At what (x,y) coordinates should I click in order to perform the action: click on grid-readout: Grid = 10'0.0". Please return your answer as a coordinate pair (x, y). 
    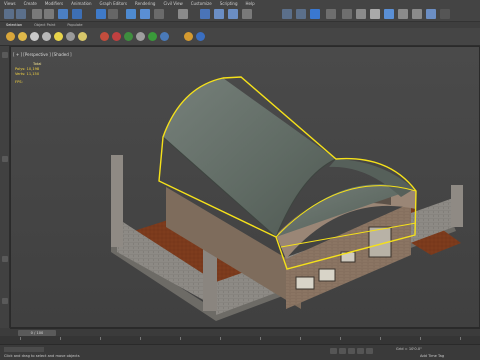
    Looking at the image, I should click on (409, 349).